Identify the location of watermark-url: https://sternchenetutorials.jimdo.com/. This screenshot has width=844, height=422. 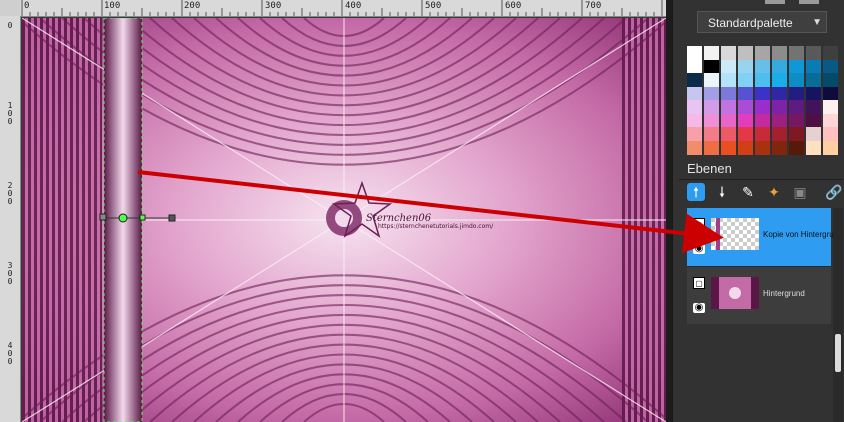
(436, 226).